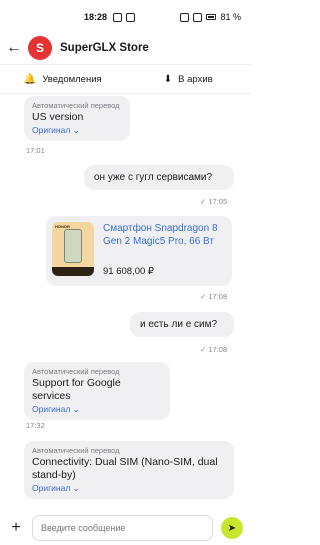 The image size is (320, 545). I want to click on message-input-wrap, so click(122, 528).